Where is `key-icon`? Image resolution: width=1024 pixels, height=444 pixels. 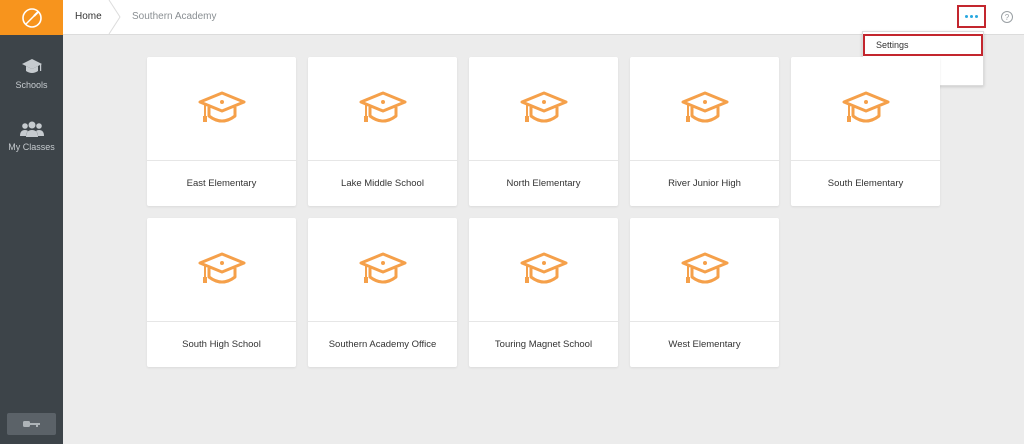 key-icon is located at coordinates (31, 424).